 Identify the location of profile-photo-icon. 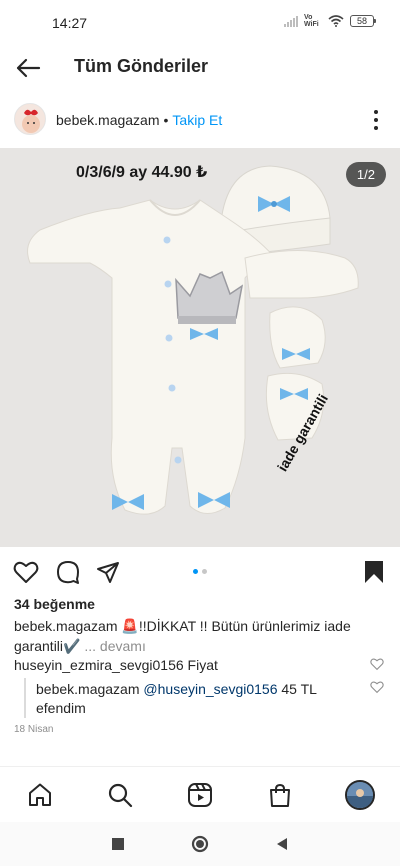
(360, 795).